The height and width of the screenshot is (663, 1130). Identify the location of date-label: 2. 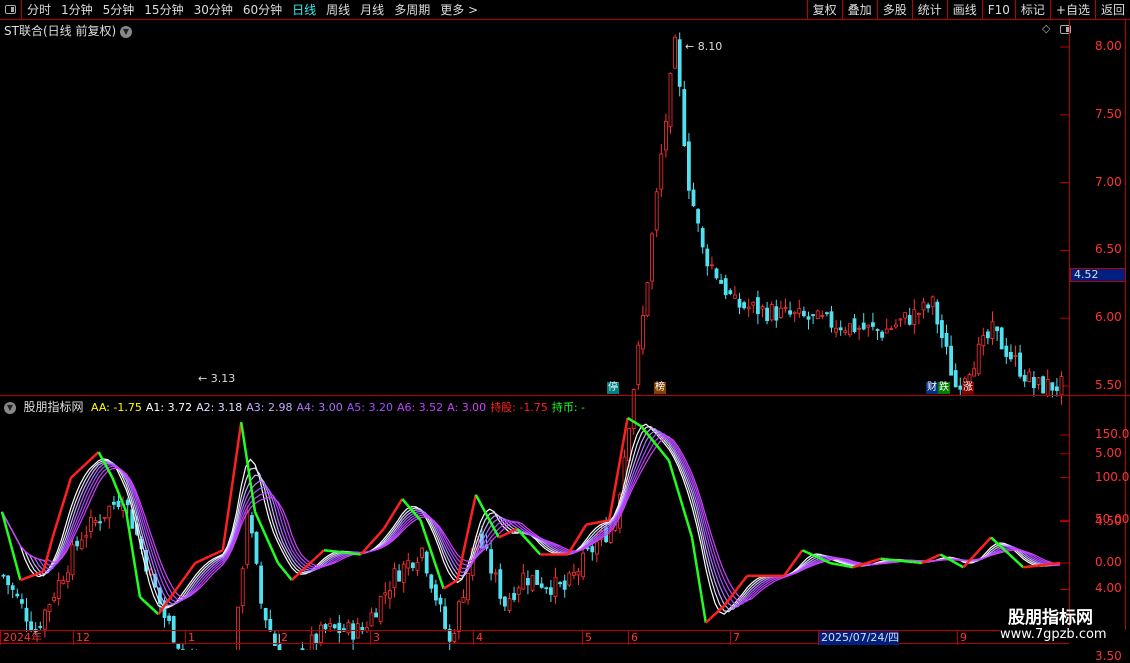
(283, 638).